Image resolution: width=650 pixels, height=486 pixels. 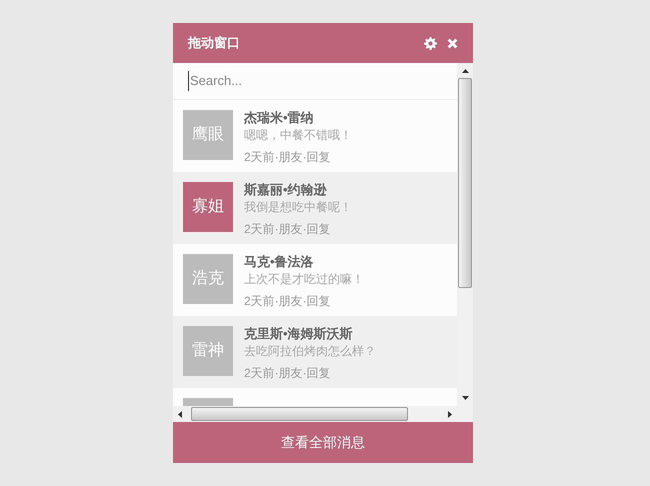 I want to click on message-text: 我倒是想吃中餐呢！, so click(x=298, y=207).